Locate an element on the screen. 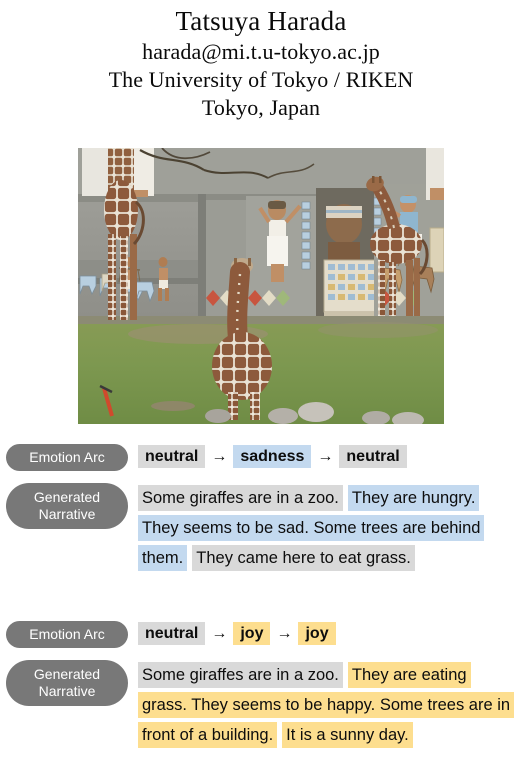 The image size is (522, 780). narrative-segment: They came here to eat grass. is located at coordinates (303, 558).